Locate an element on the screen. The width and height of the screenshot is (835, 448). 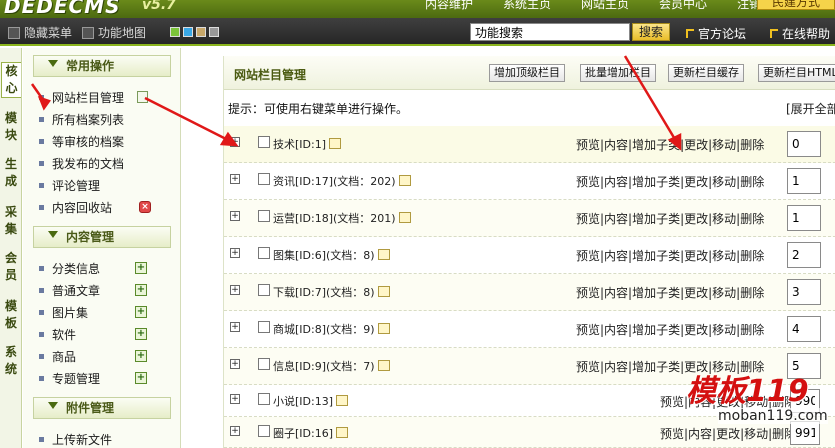
sidebar-item-topics: 专题管理 is located at coordinates (69, 378).